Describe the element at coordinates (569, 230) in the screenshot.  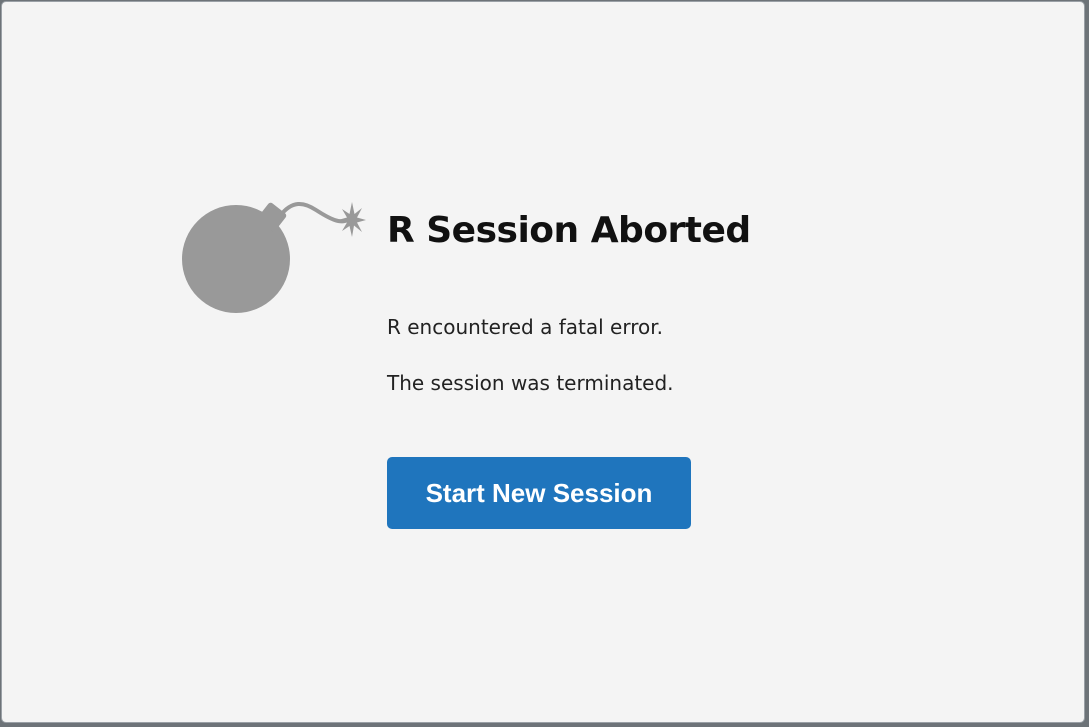
I see `dialog-title: R Session Aborted` at that location.